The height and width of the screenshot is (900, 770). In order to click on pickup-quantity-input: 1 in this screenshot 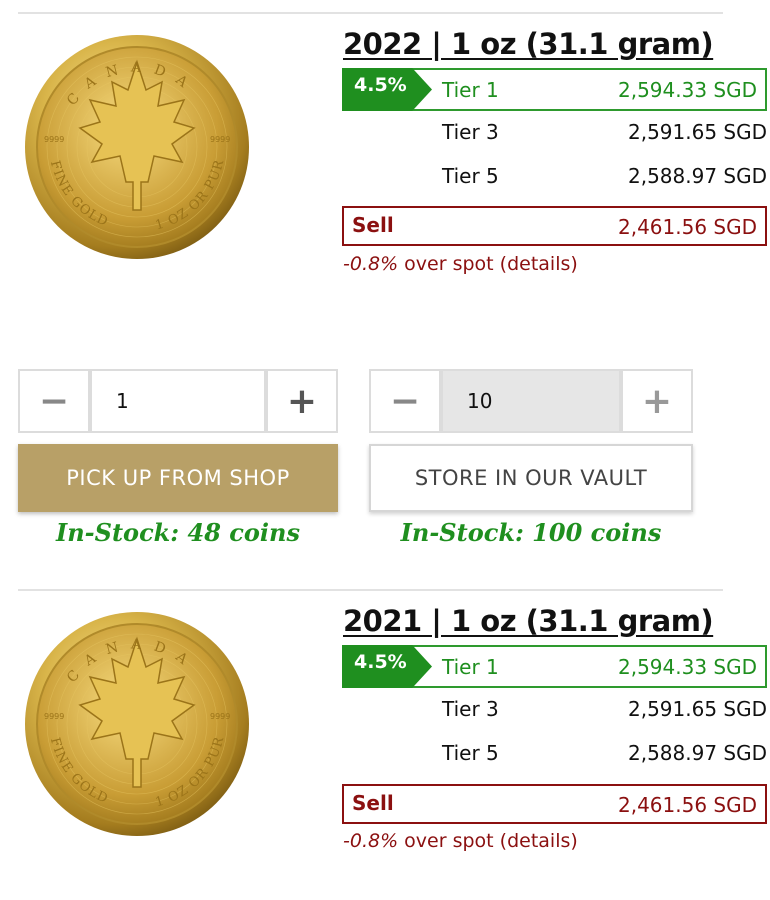, I will do `click(178, 401)`.